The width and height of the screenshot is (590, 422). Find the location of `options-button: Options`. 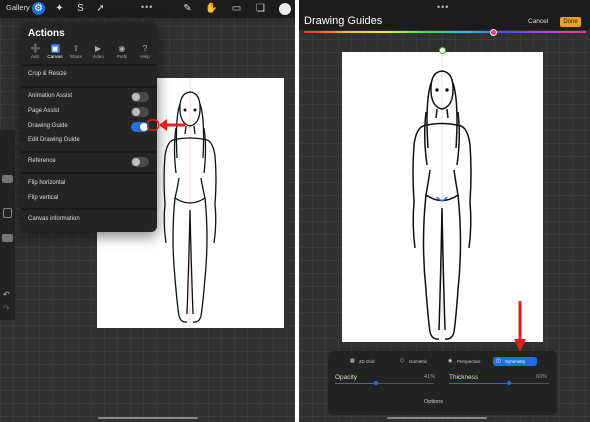

options-button: Options is located at coordinates (433, 402).